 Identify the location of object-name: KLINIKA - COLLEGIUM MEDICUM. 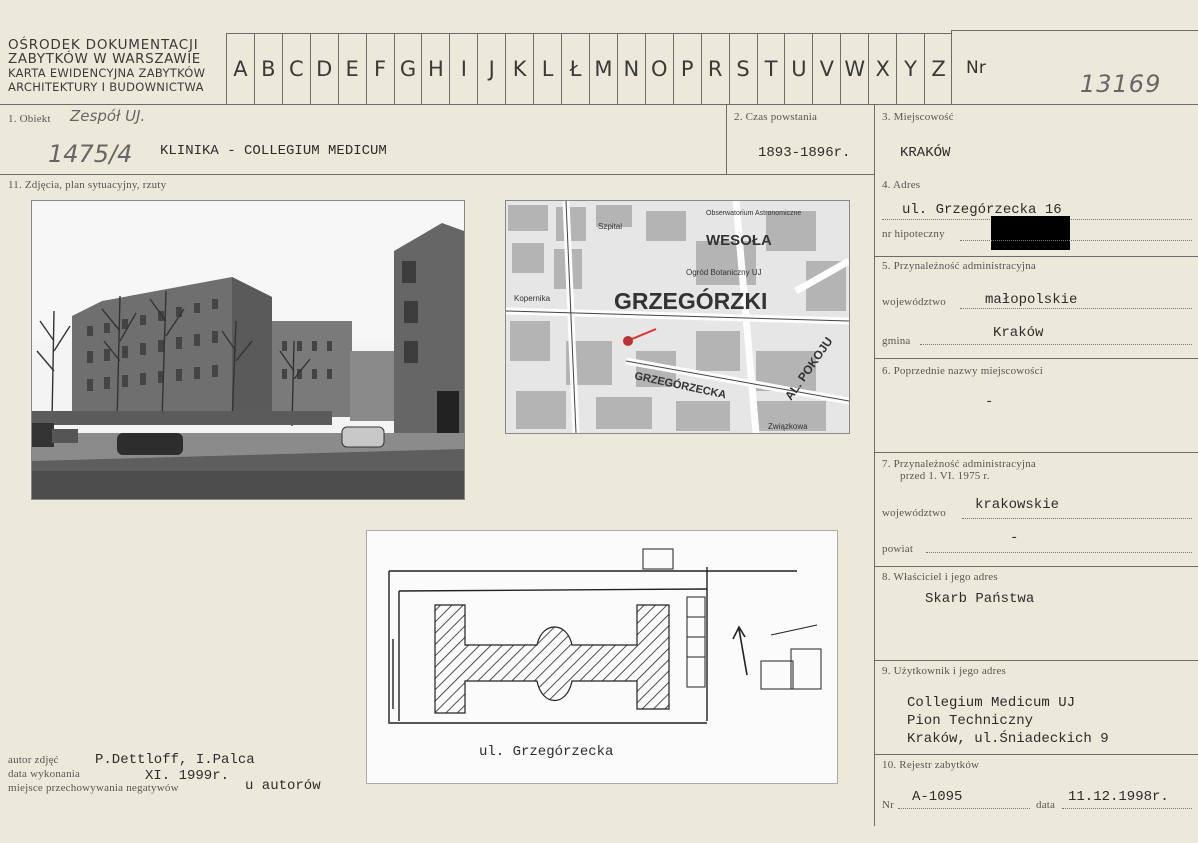
(273, 151).